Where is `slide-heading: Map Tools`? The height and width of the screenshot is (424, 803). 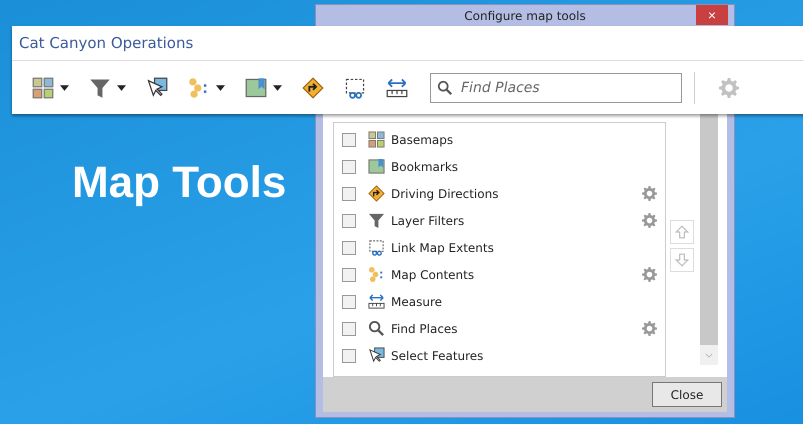
slide-heading: Map Tools is located at coordinates (179, 183).